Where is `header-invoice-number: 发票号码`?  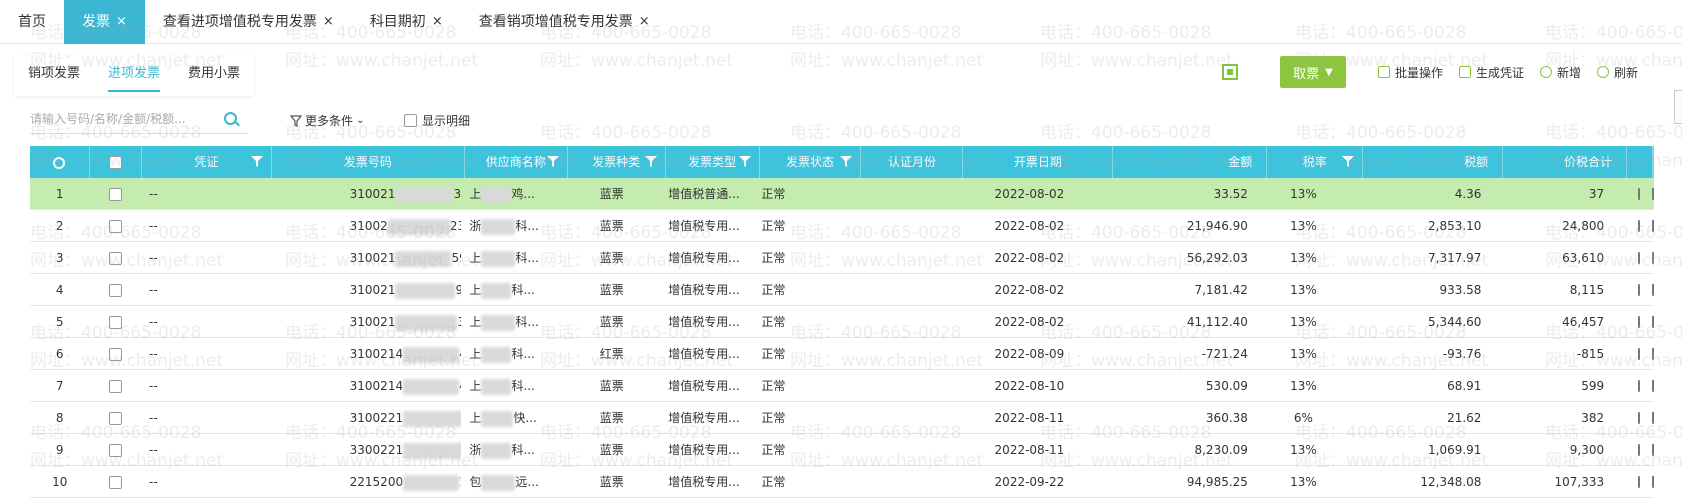 header-invoice-number: 发票号码 is located at coordinates (368, 162).